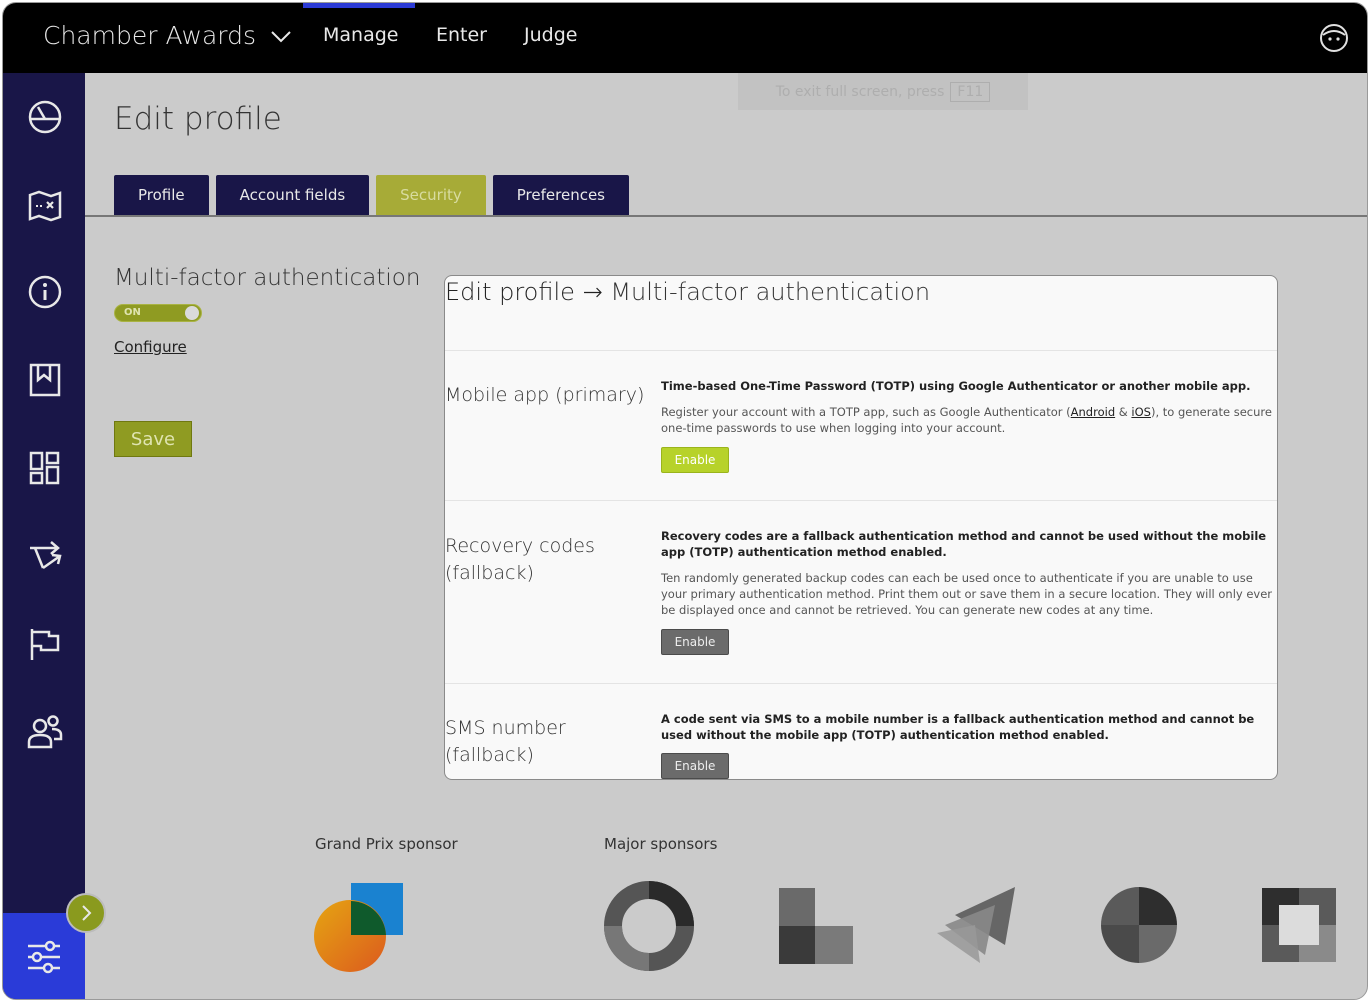 This screenshot has width=1370, height=1006. I want to click on info-icon, so click(45, 292).